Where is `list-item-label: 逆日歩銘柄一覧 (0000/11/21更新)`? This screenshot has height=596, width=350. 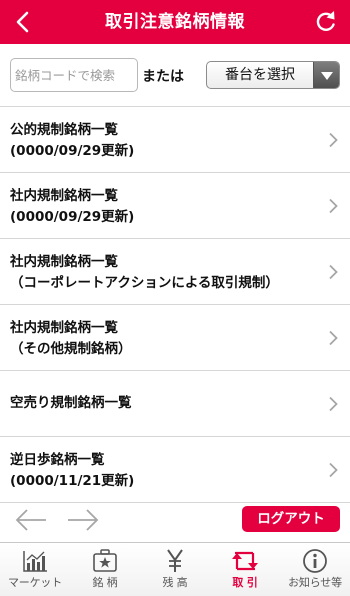 list-item-label: 逆日歩銘柄一覧 (0000/11/21更新) is located at coordinates (72, 470).